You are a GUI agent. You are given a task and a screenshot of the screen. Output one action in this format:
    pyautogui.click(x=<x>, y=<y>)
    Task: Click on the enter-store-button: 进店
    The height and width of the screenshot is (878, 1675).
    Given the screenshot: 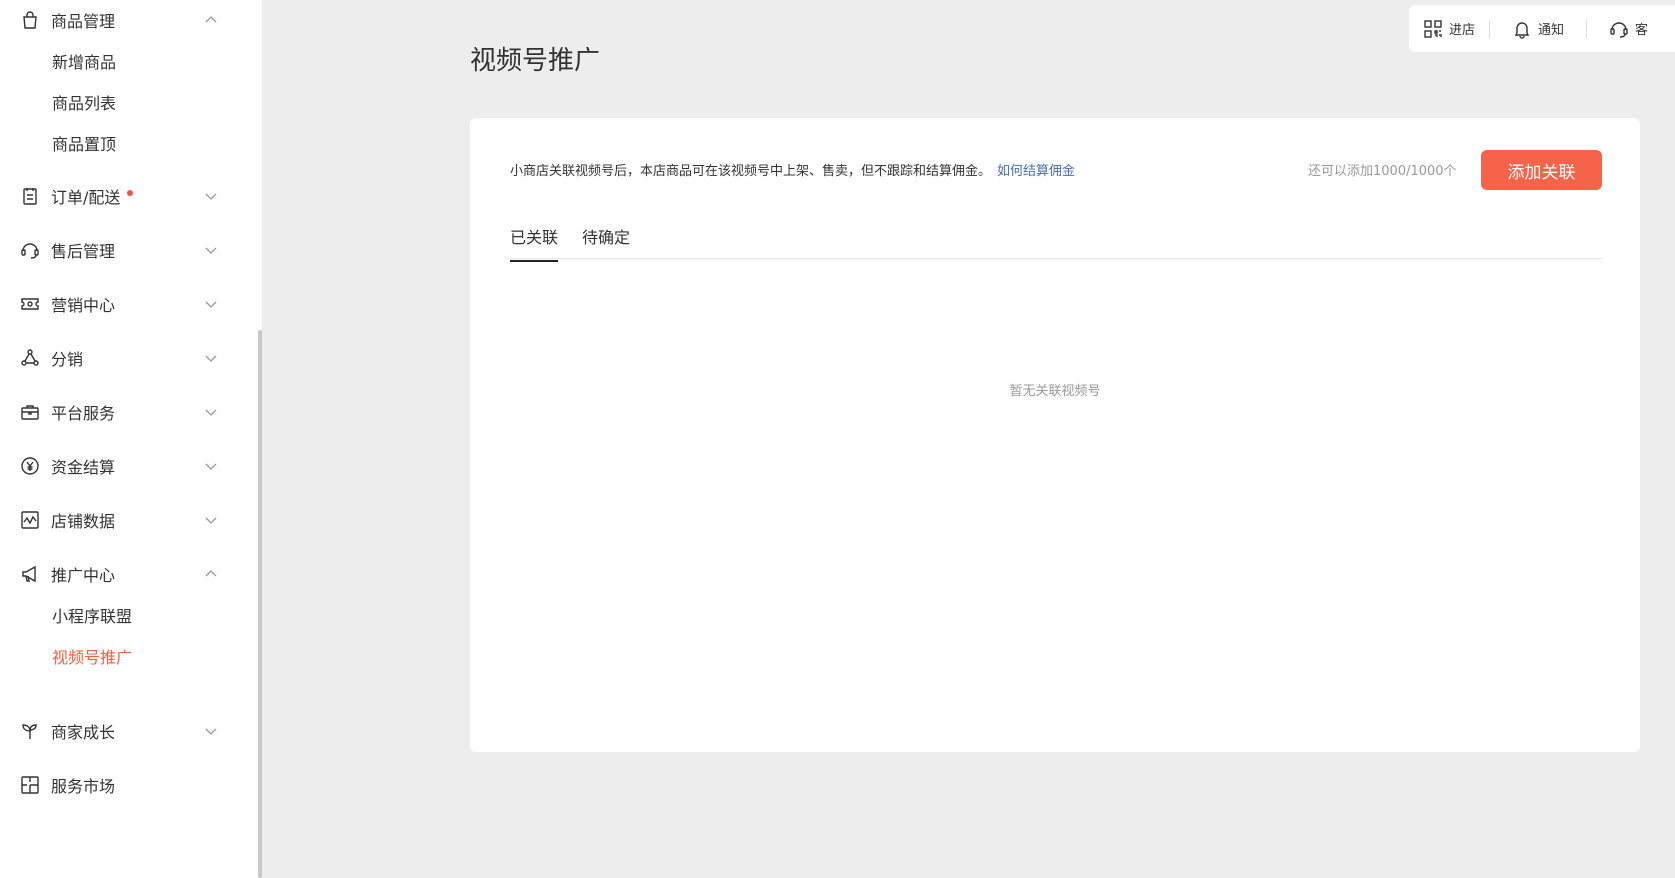 What is the action you would take?
    pyautogui.click(x=1449, y=28)
    